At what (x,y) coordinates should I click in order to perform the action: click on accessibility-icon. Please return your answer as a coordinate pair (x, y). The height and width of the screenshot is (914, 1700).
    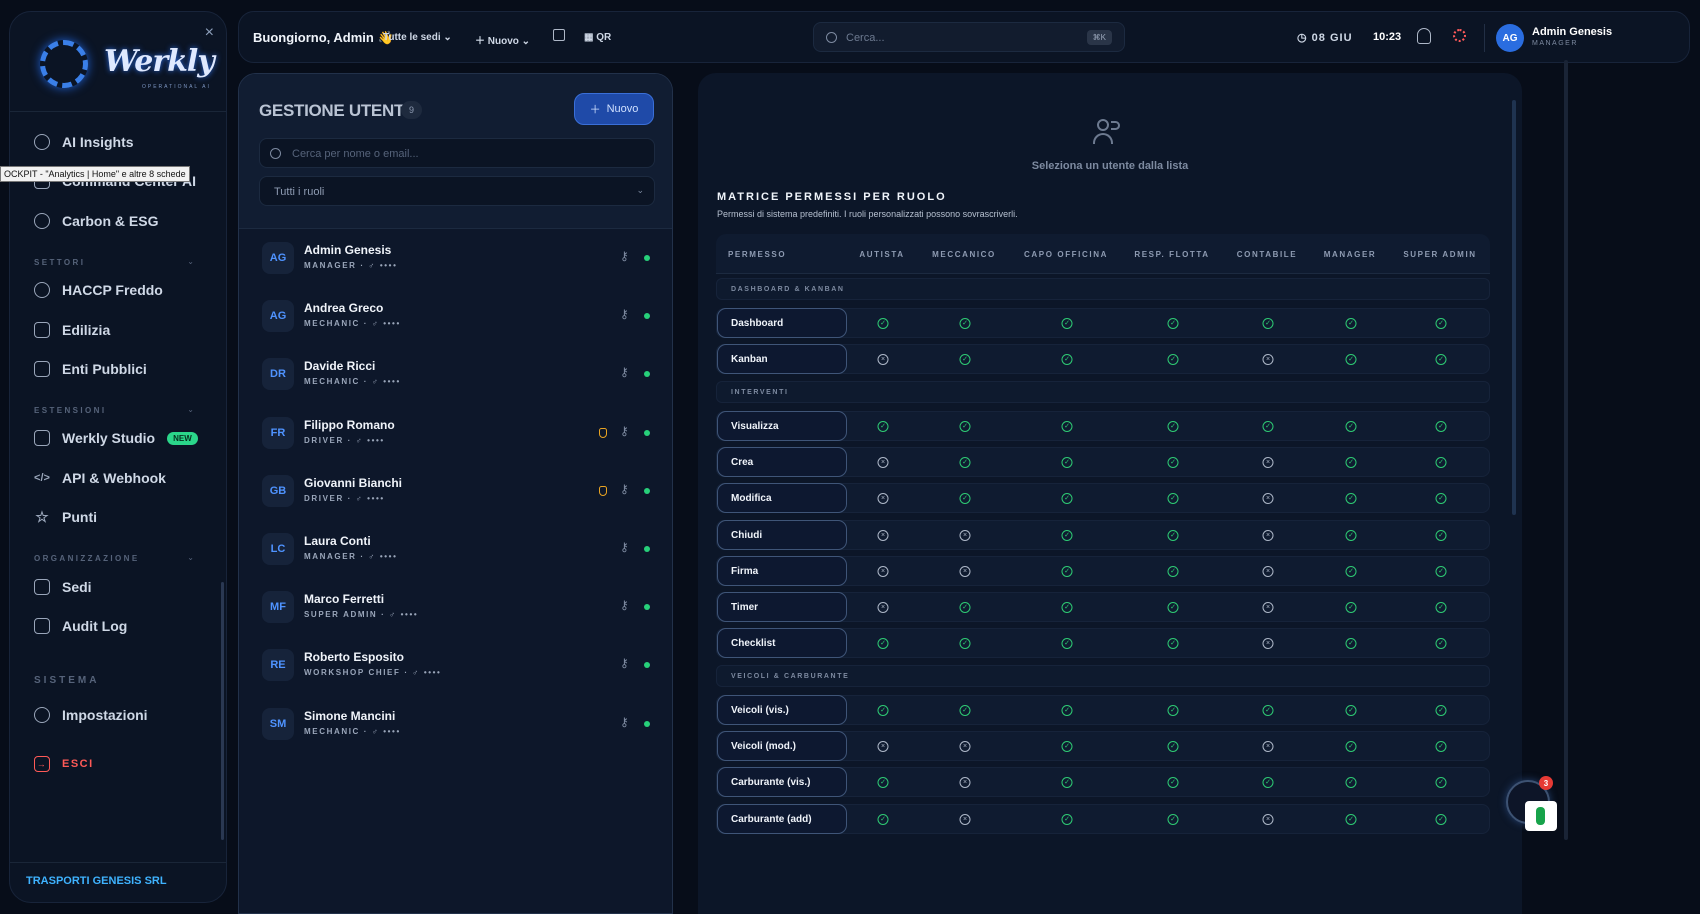
    Looking at the image, I should click on (1541, 816).